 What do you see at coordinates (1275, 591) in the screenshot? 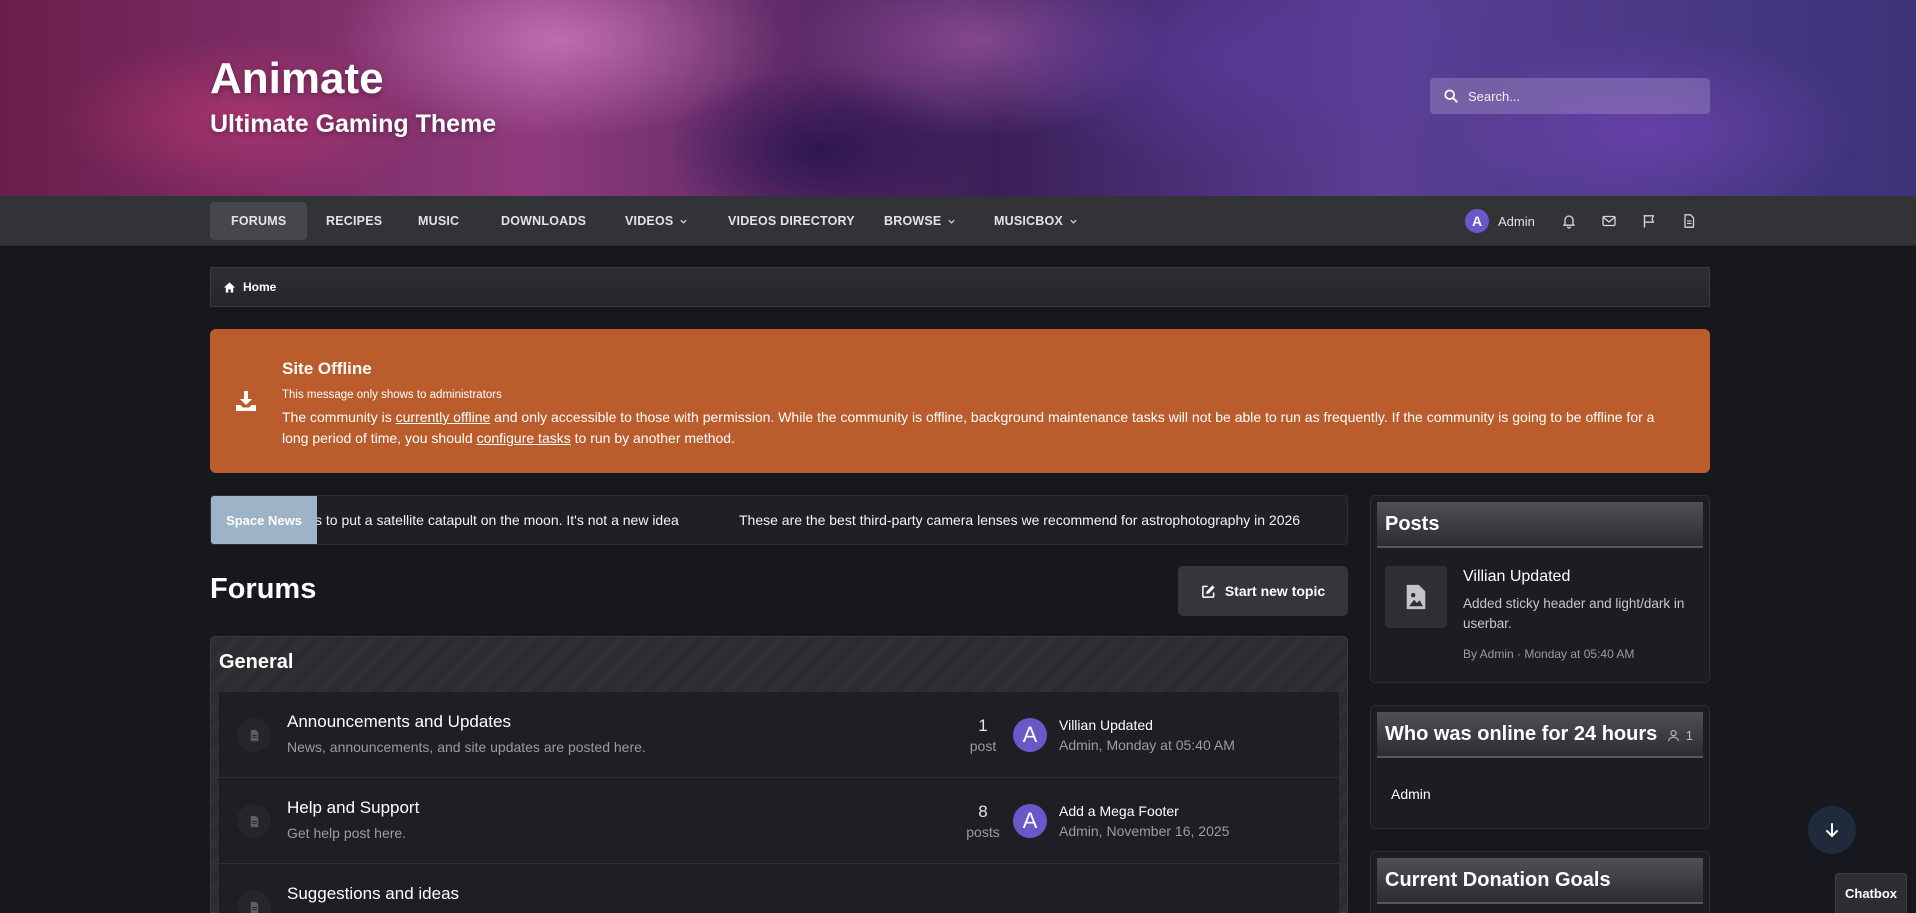
I see `start-new-topic-label: Start new topic` at bounding box center [1275, 591].